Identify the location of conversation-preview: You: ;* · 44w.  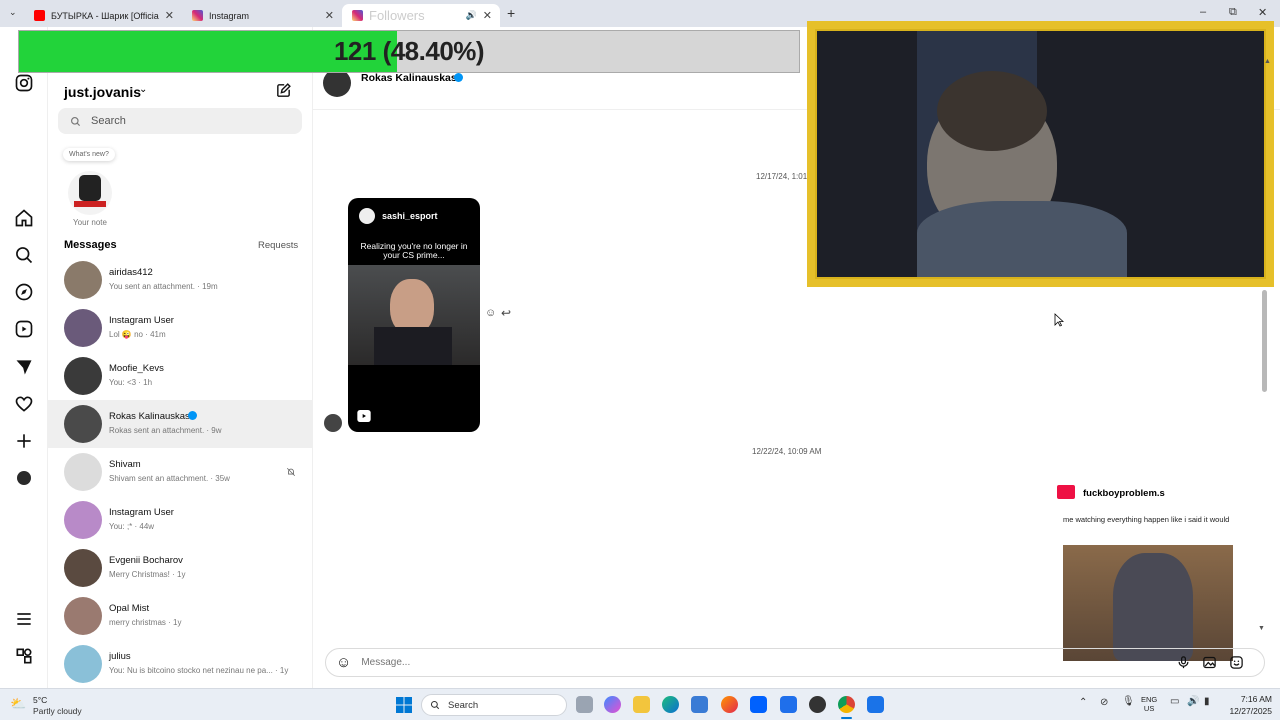
(132, 526).